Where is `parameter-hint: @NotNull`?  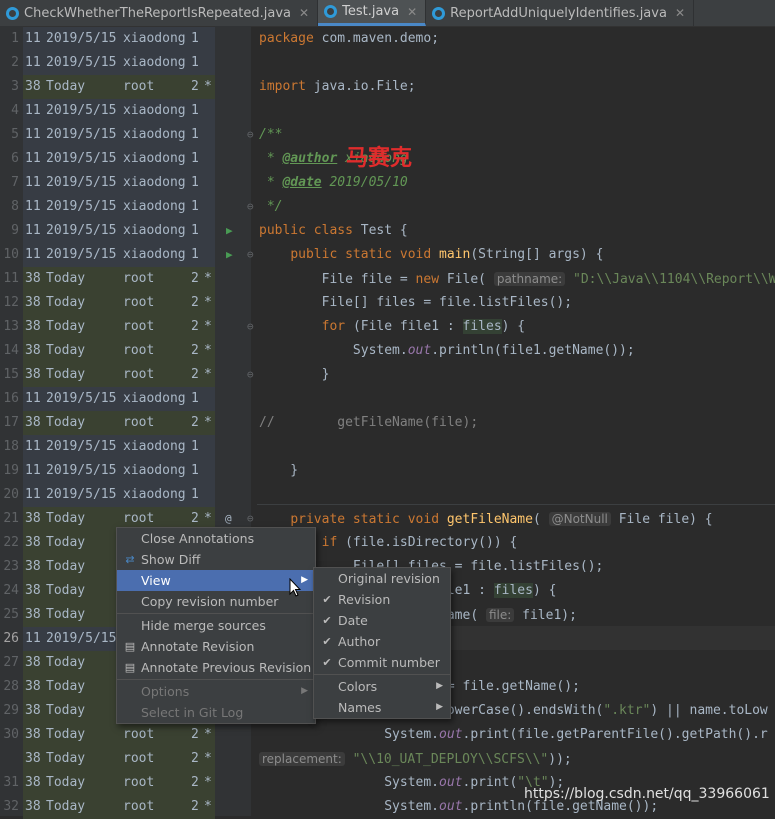 parameter-hint: @NotNull is located at coordinates (579, 519).